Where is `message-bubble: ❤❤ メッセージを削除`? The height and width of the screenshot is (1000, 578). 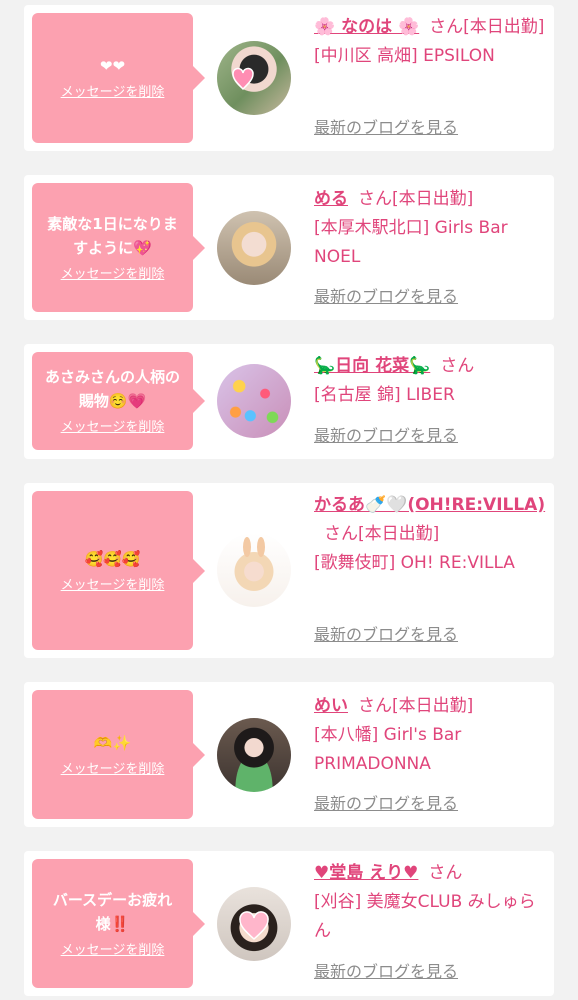 message-bubble: ❤❤ メッセージを削除 is located at coordinates (118, 78).